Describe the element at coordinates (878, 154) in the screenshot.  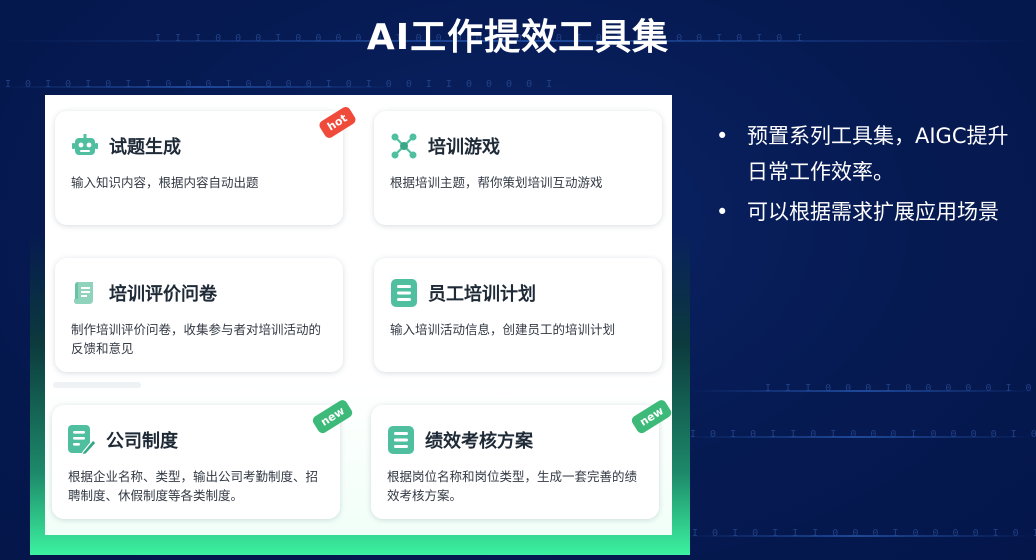
I see `bullet-text: 预置系列工具集，AIGC提升日常工作效率。` at that location.